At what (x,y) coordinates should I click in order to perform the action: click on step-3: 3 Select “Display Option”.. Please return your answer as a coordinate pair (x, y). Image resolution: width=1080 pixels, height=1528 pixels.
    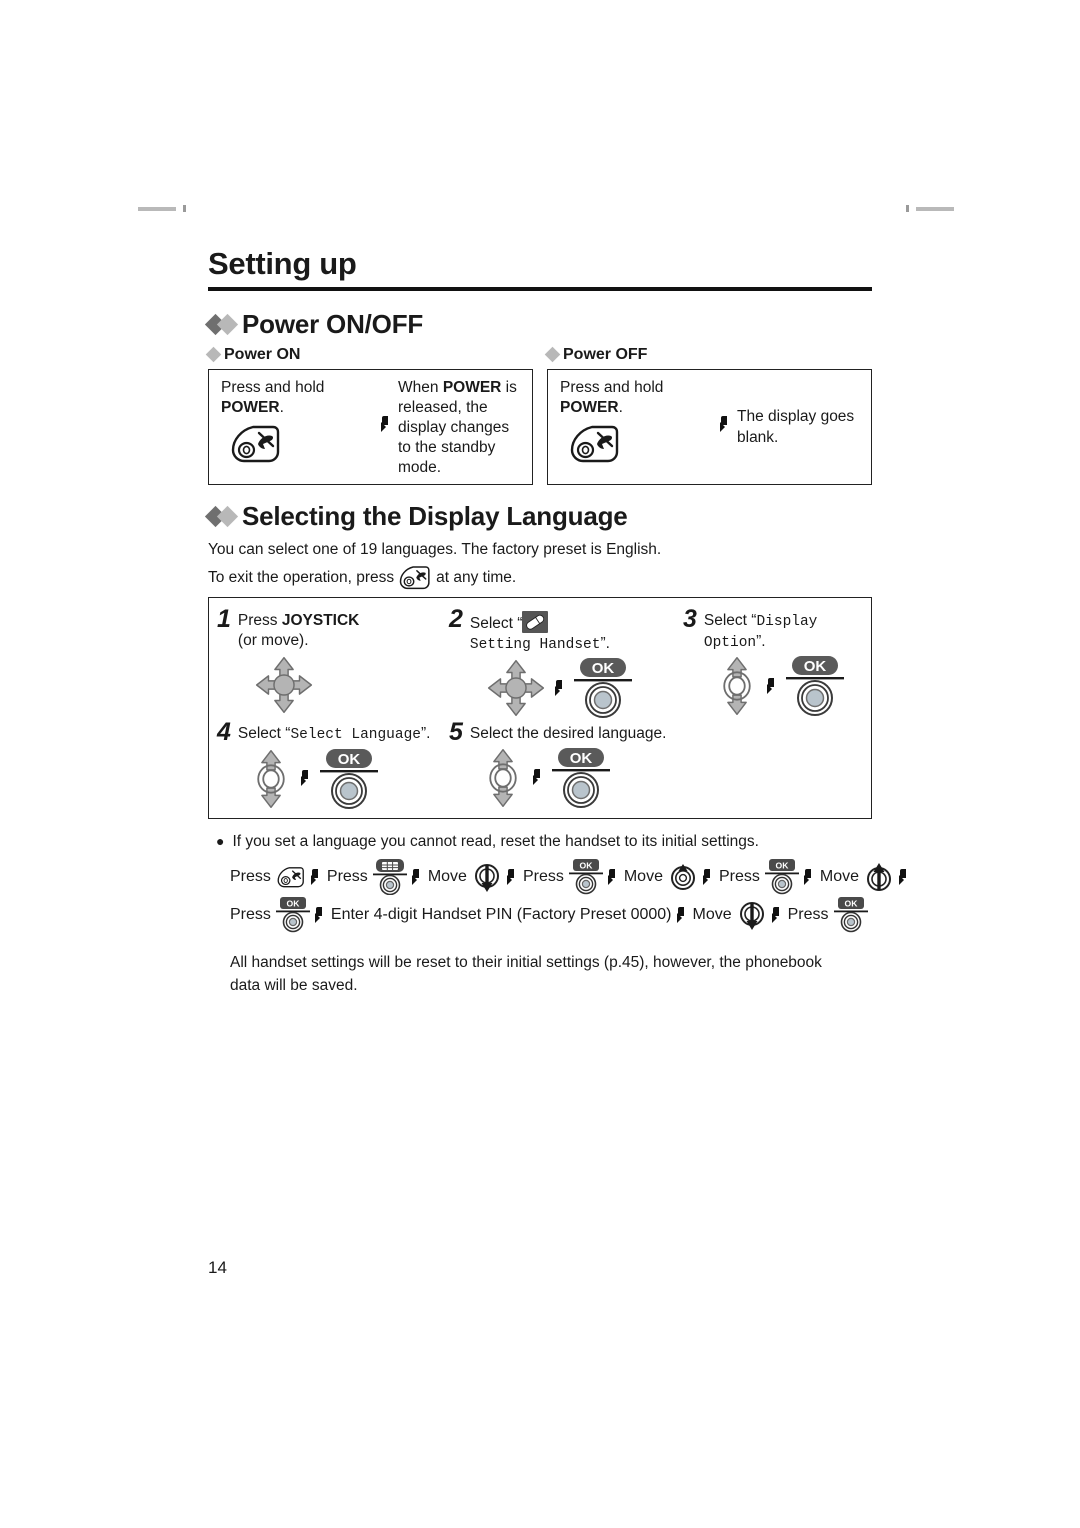
    Looking at the image, I should click on (773, 661).